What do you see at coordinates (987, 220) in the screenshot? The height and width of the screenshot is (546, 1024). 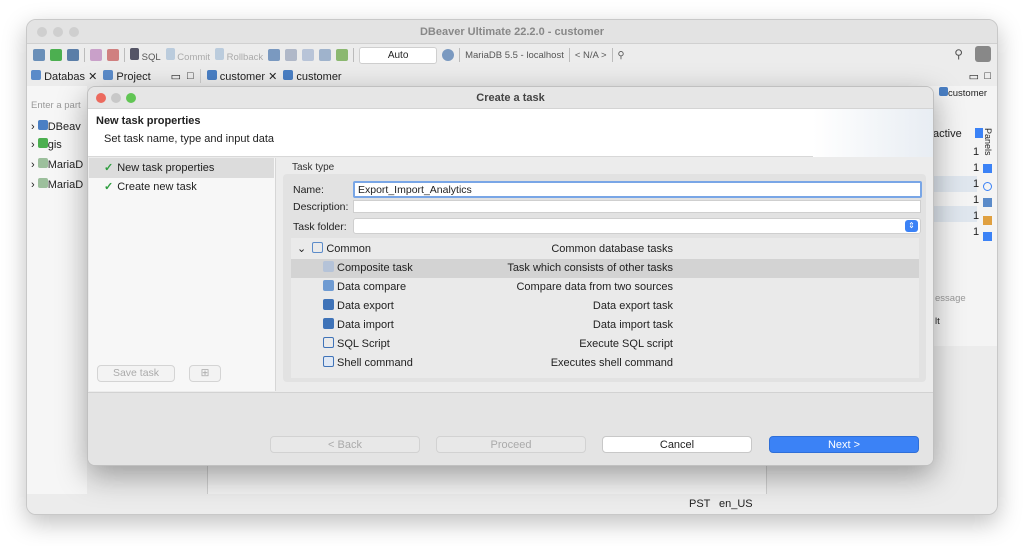 I see `chart-icon` at bounding box center [987, 220].